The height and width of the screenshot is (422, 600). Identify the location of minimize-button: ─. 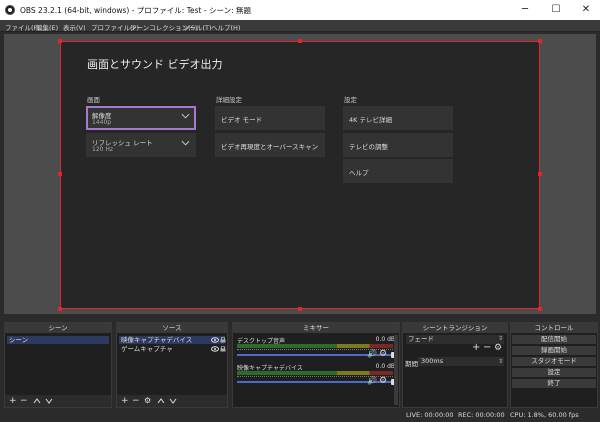
(525, 10).